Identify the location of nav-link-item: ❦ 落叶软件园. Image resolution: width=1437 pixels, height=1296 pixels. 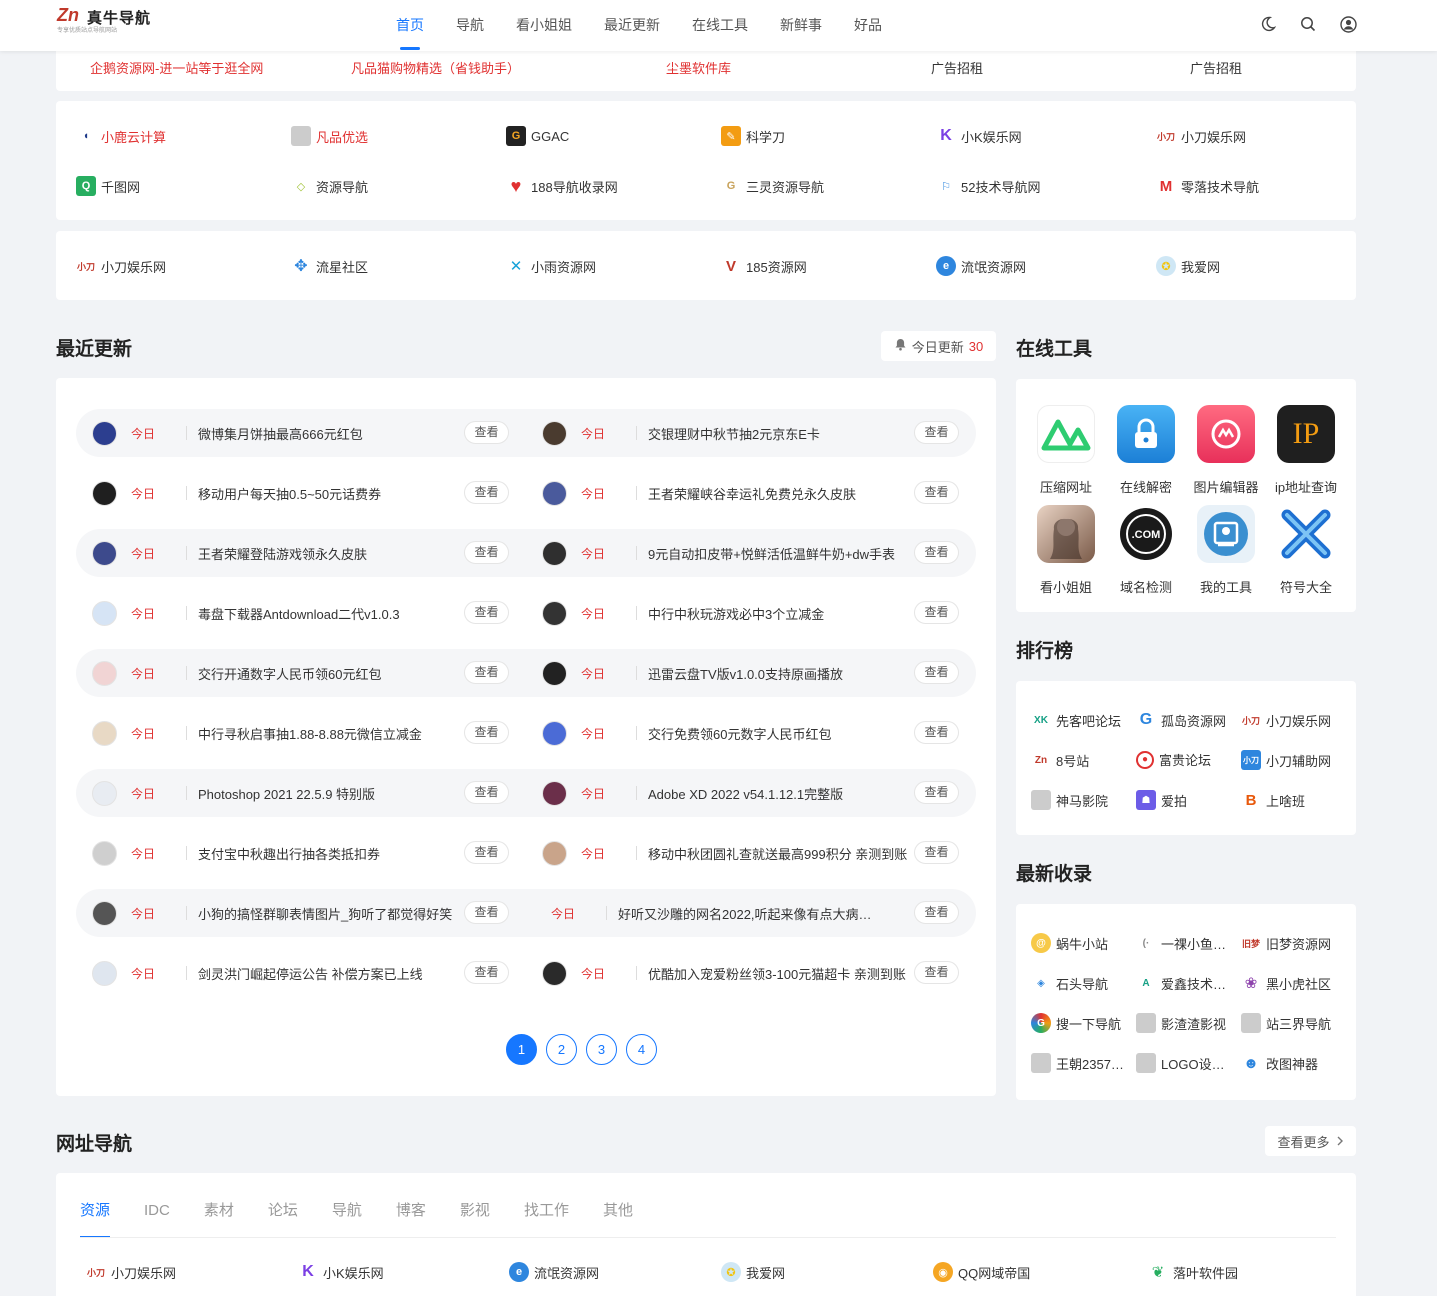
(1193, 1272).